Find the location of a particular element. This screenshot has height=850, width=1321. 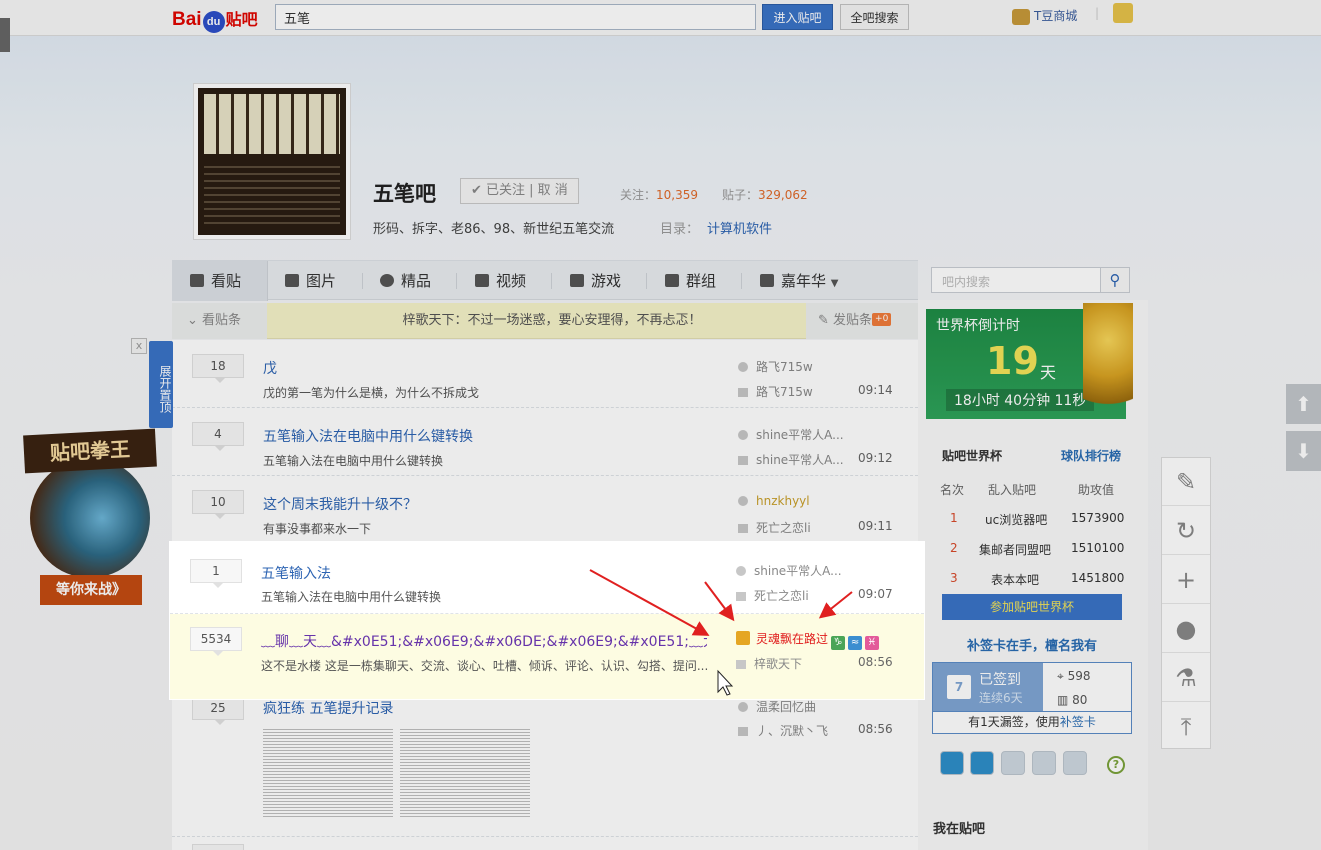

makeup-card-promo: 补签卡在手，檀名我有 is located at coordinates (1032, 644).